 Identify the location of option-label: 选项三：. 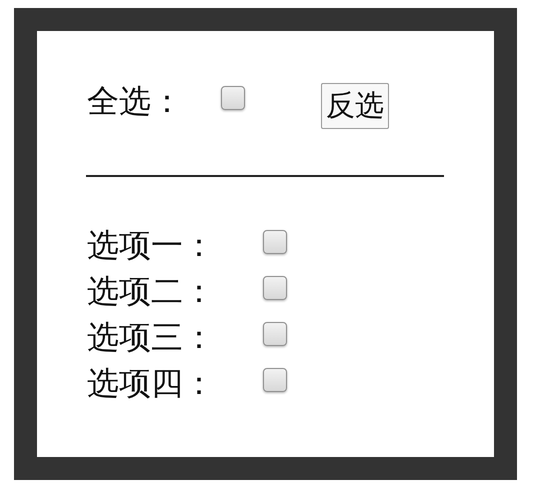
(151, 337).